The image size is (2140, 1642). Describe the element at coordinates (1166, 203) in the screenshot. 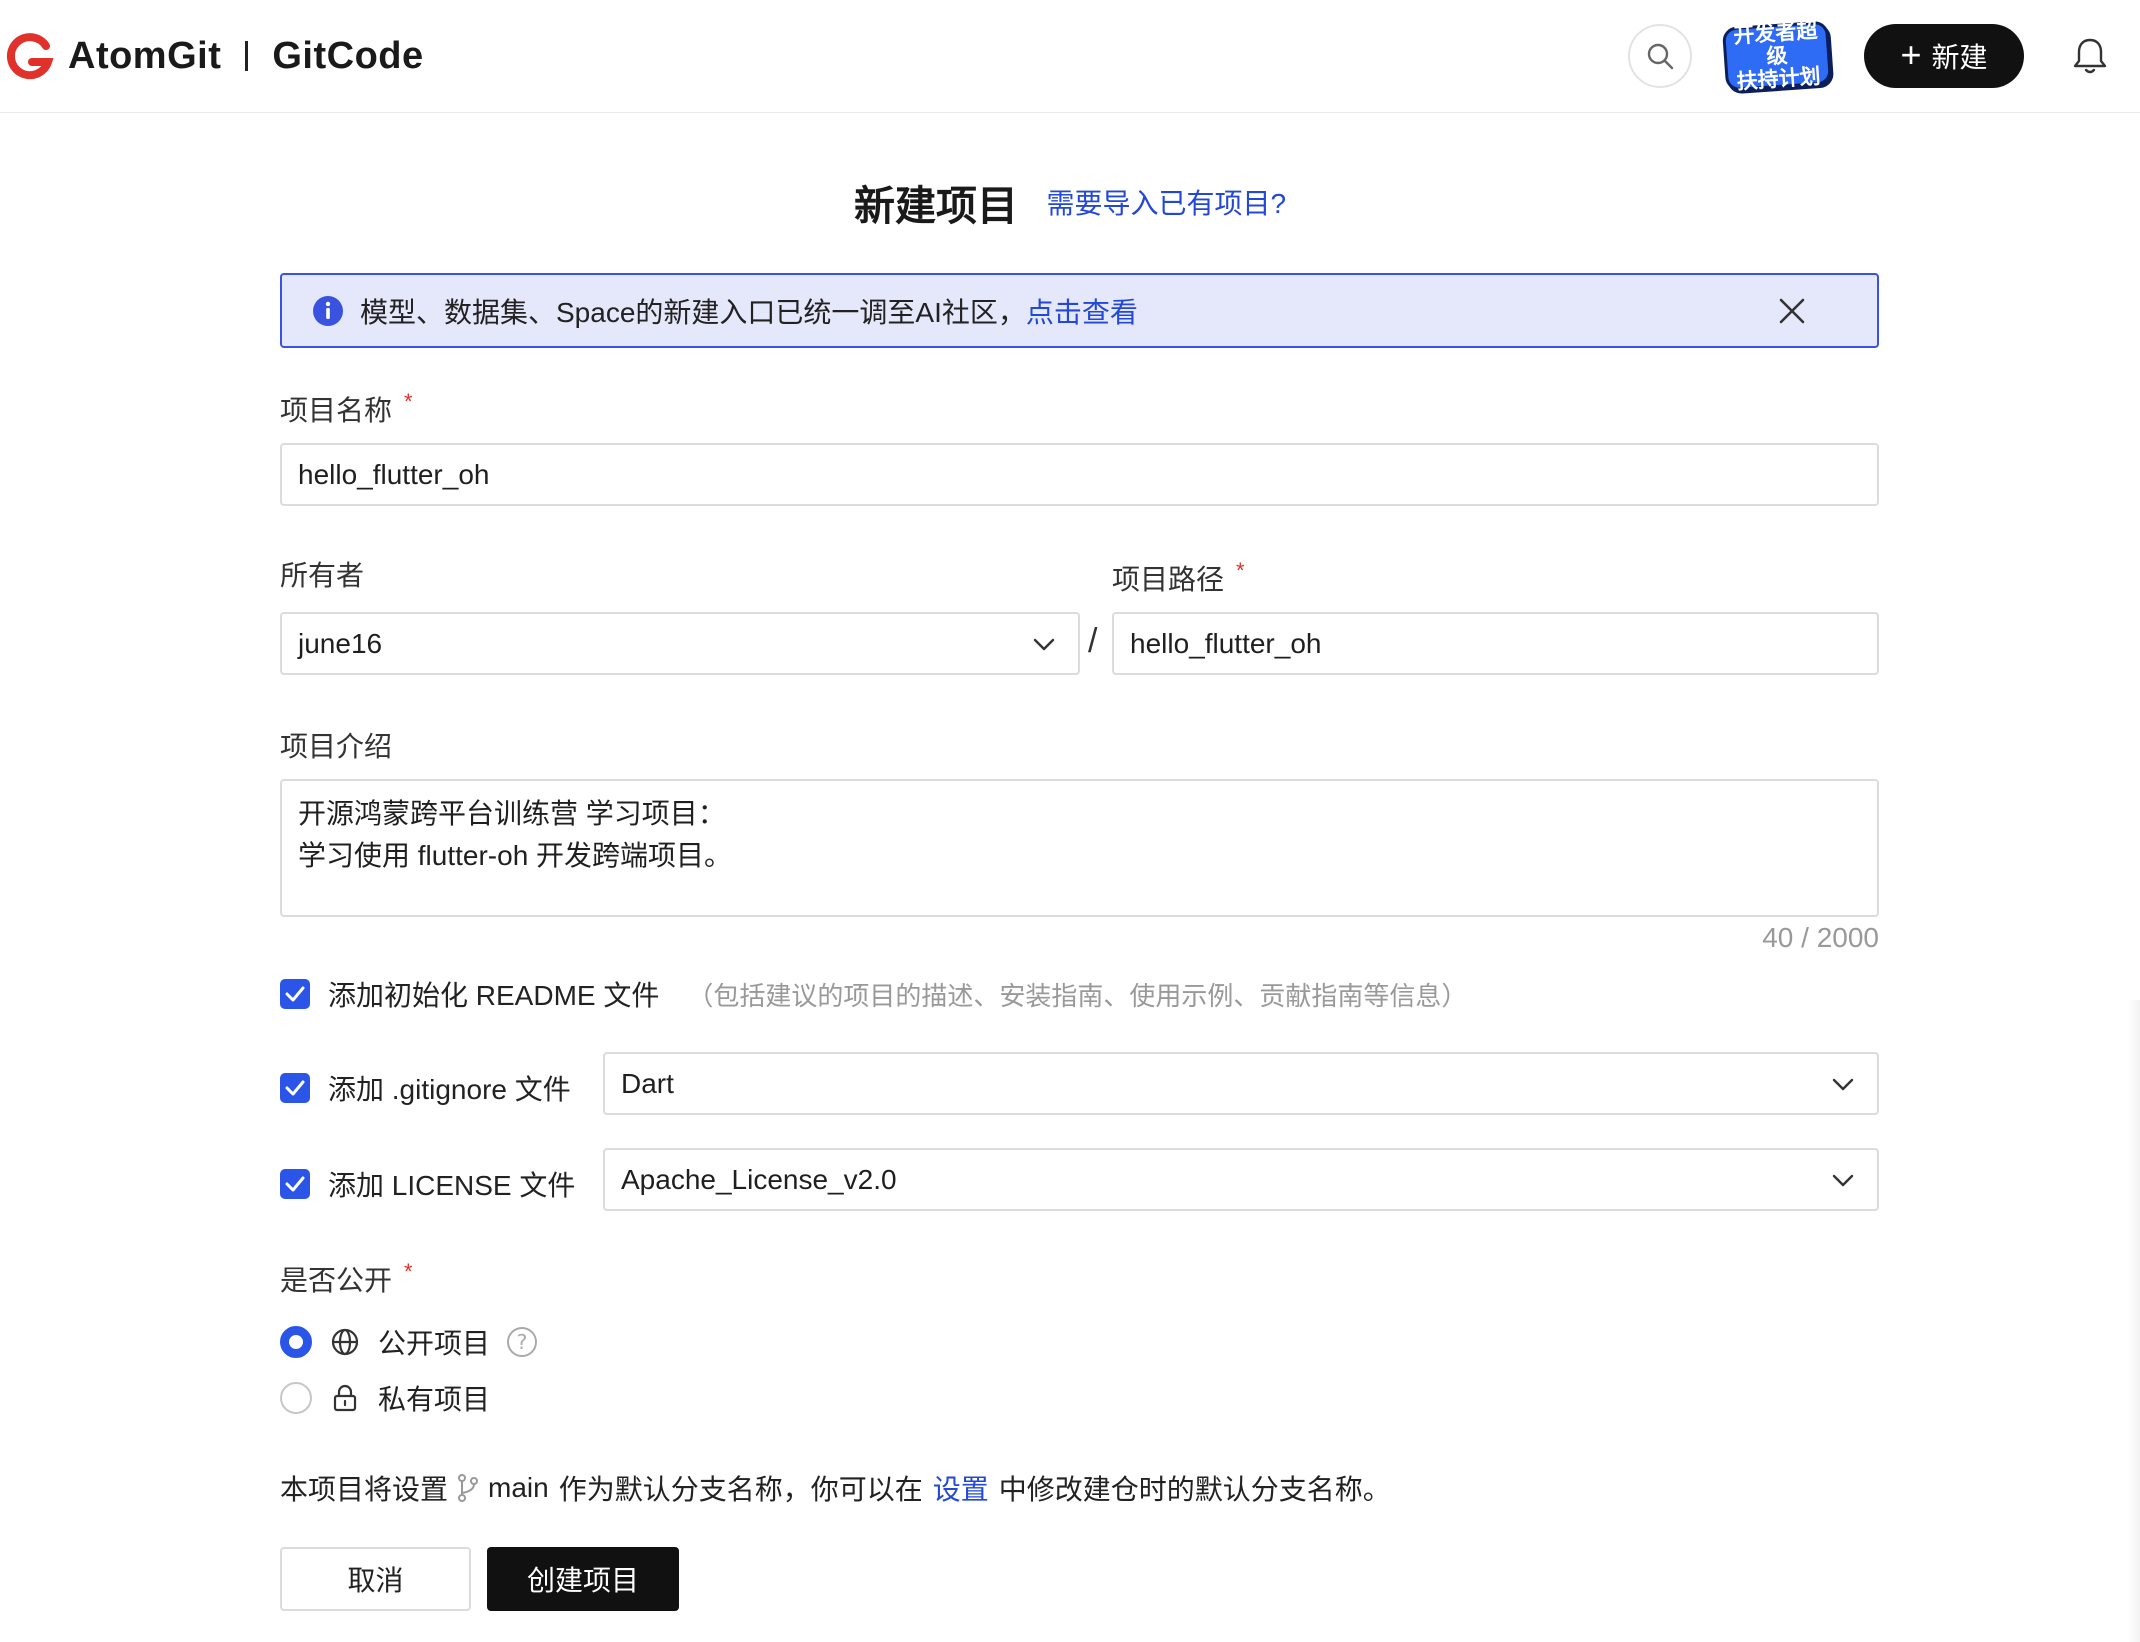

I see `import-existing-project-link: 需要导入已有项目?` at that location.